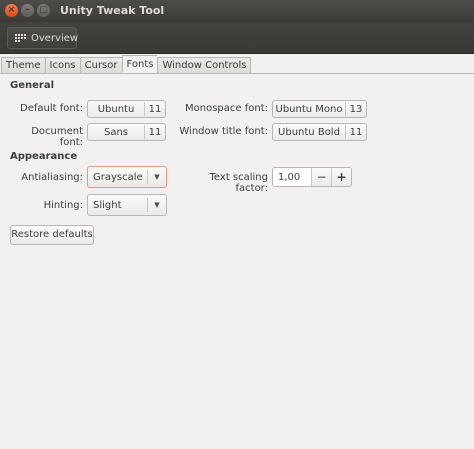 The height and width of the screenshot is (449, 474). Describe the element at coordinates (52, 177) in the screenshot. I see `antialiasing-label: Antialiasing:` at that location.